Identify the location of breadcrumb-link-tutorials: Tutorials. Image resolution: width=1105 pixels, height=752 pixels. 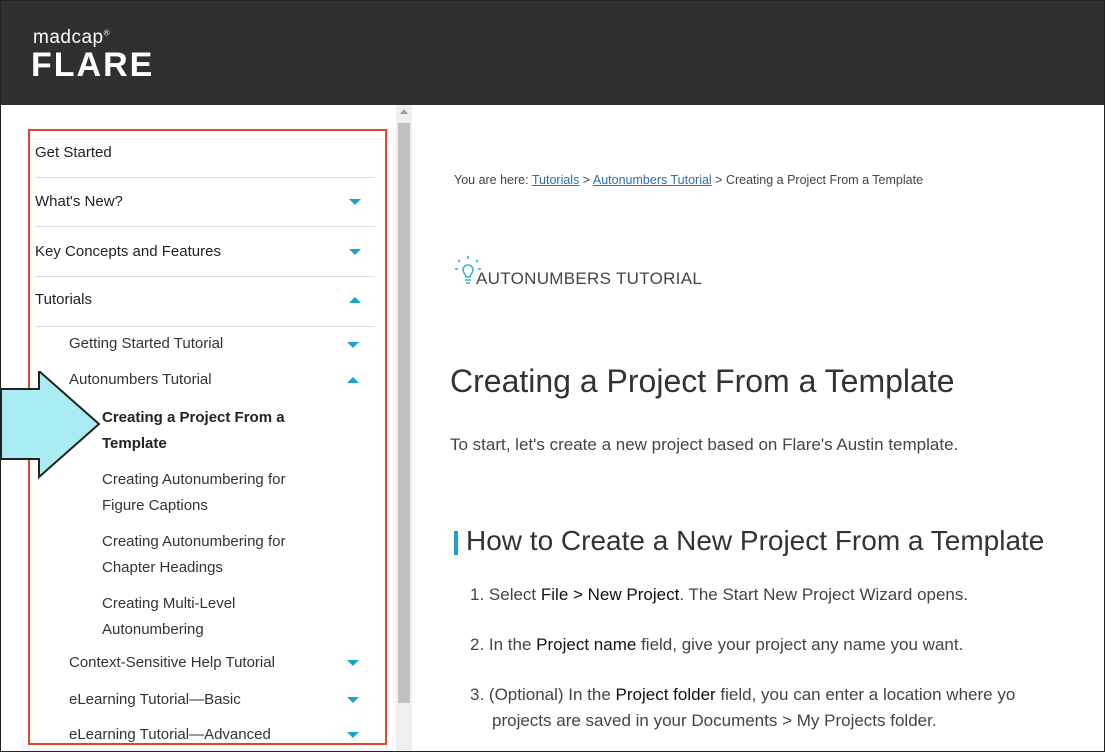
(555, 180).